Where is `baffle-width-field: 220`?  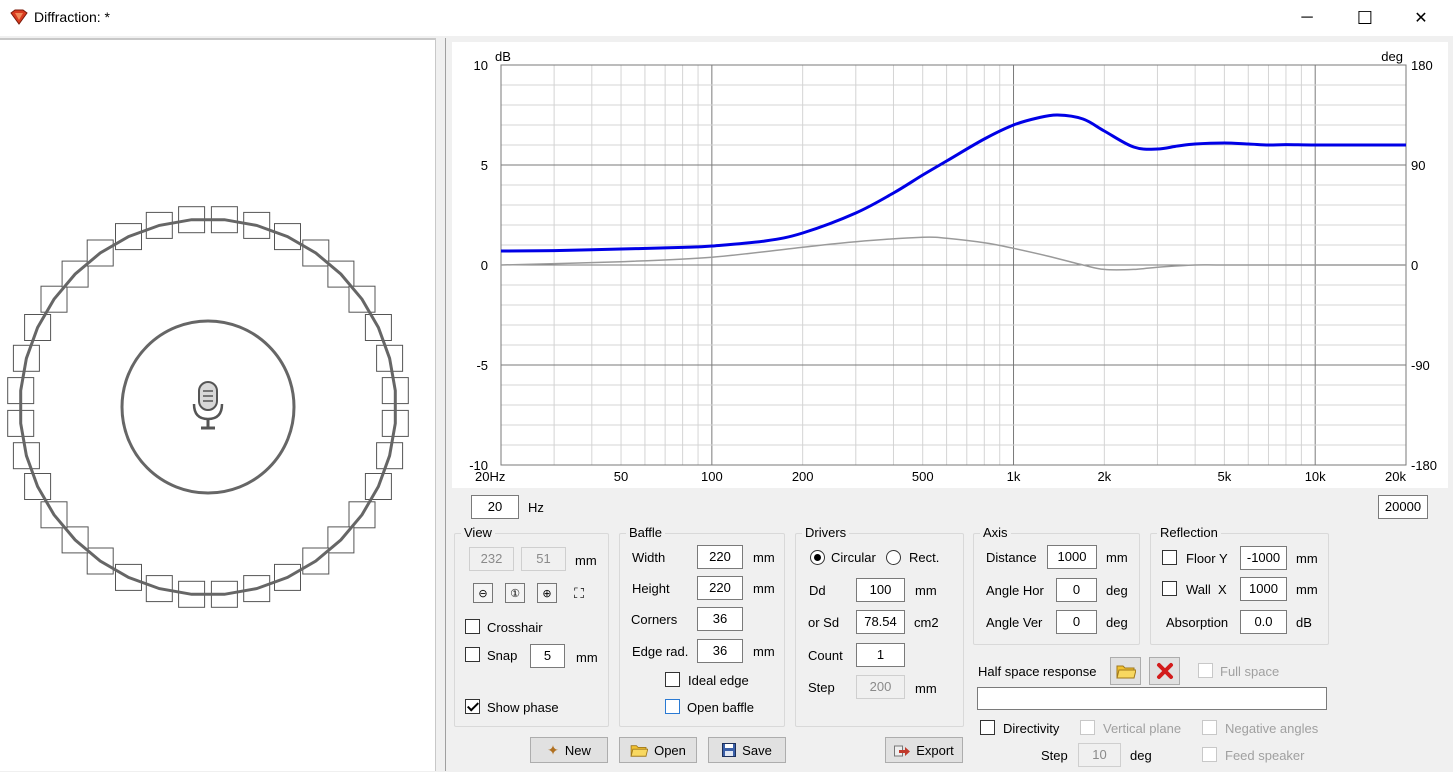 baffle-width-field: 220 is located at coordinates (720, 557).